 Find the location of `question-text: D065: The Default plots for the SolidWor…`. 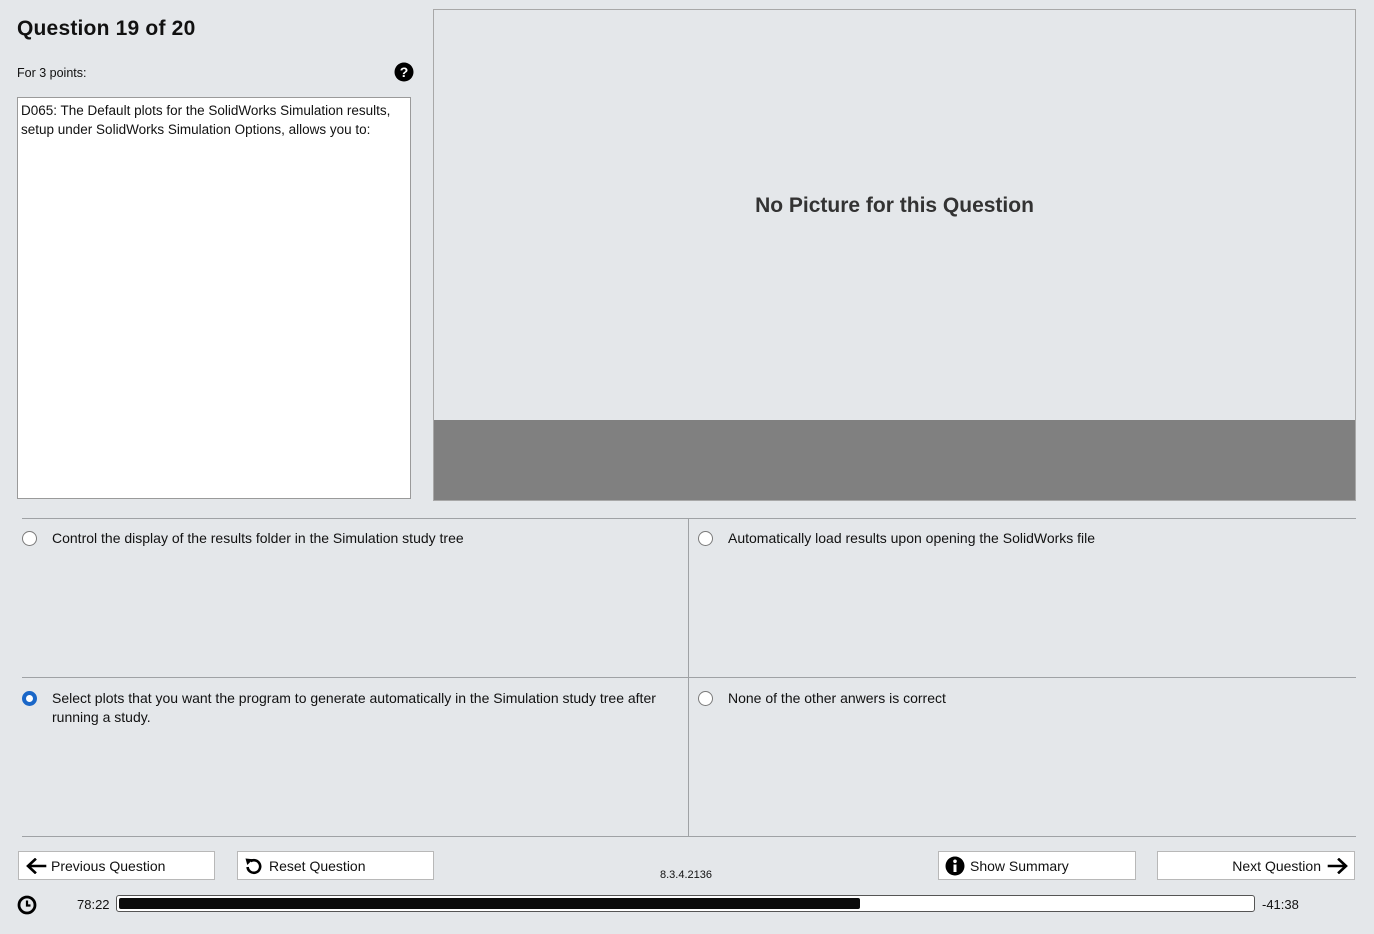

question-text: D065: The Default plots for the SolidWor… is located at coordinates (206, 120).